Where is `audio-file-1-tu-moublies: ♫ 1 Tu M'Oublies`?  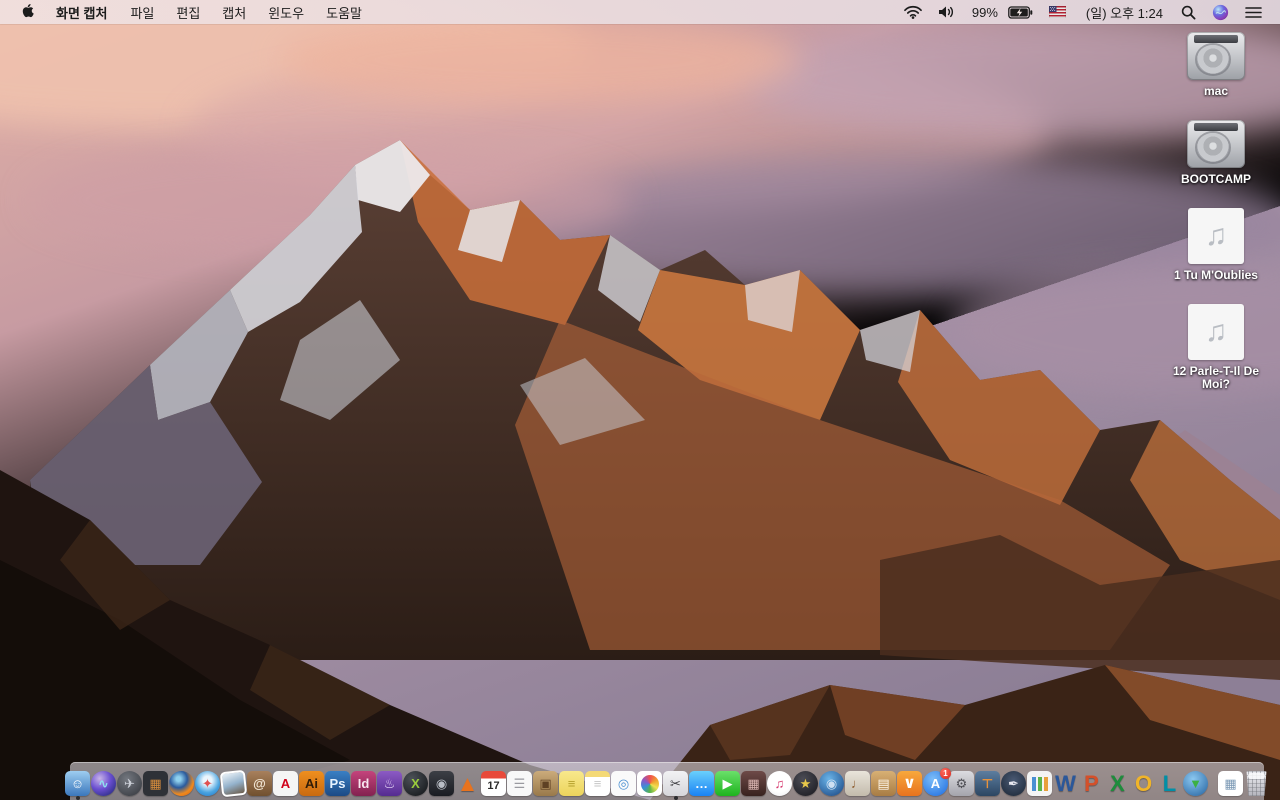 audio-file-1-tu-moublies: ♫ 1 Tu M'Oublies is located at coordinates (1216, 245).